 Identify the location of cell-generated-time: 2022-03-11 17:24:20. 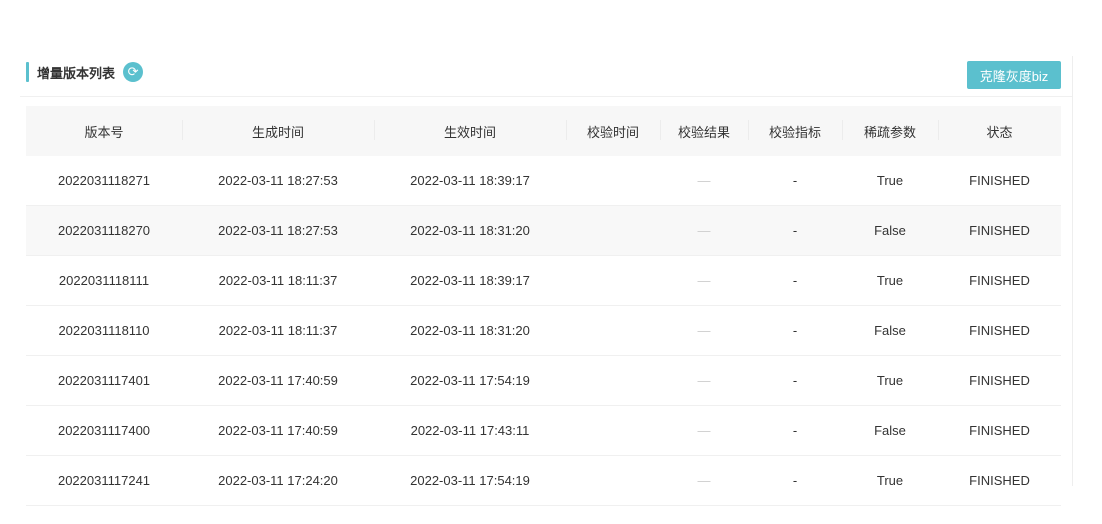
(278, 480).